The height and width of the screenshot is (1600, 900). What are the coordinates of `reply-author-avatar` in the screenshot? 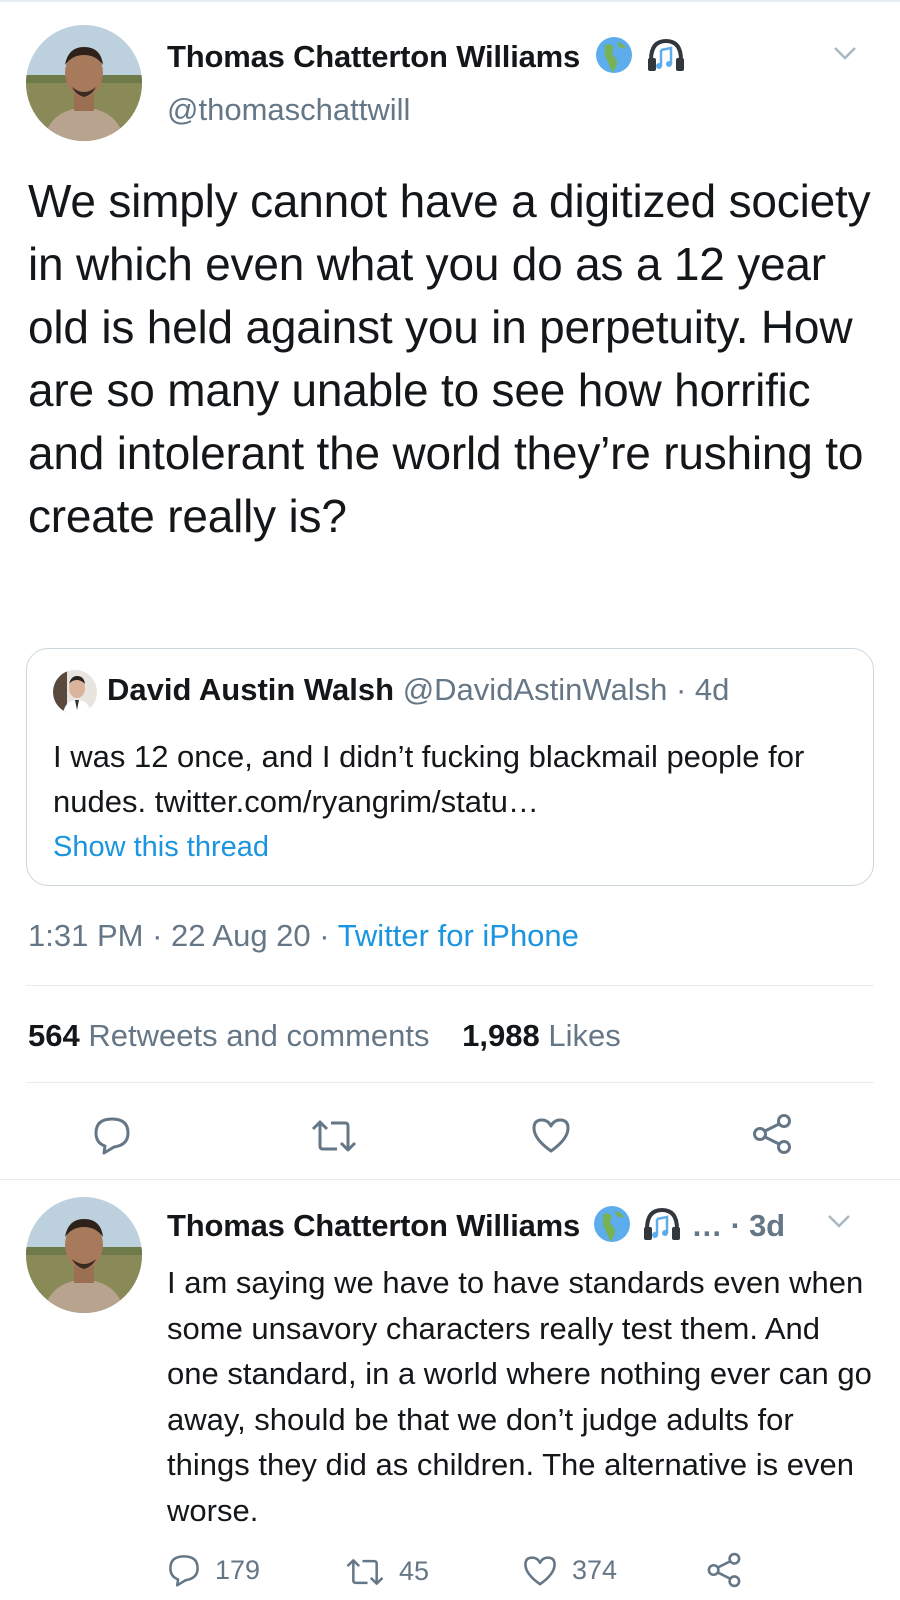 It's located at (84, 1255).